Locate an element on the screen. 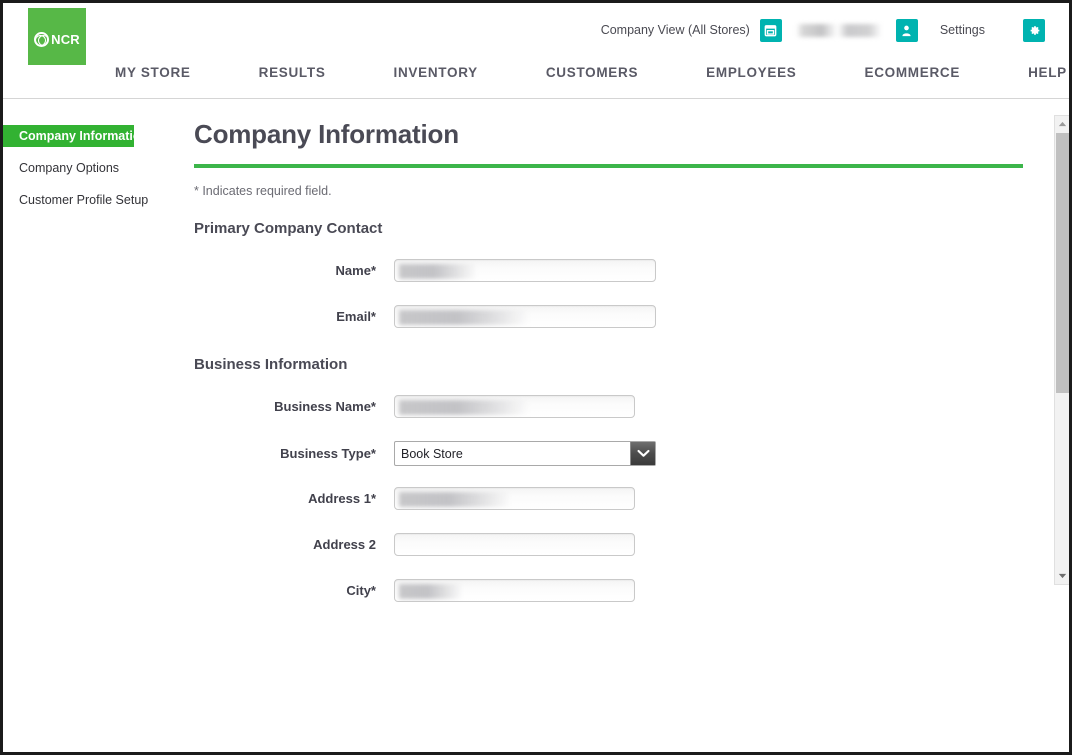 This screenshot has height=755, width=1072. nav-item-help: HELP is located at coordinates (1047, 72).